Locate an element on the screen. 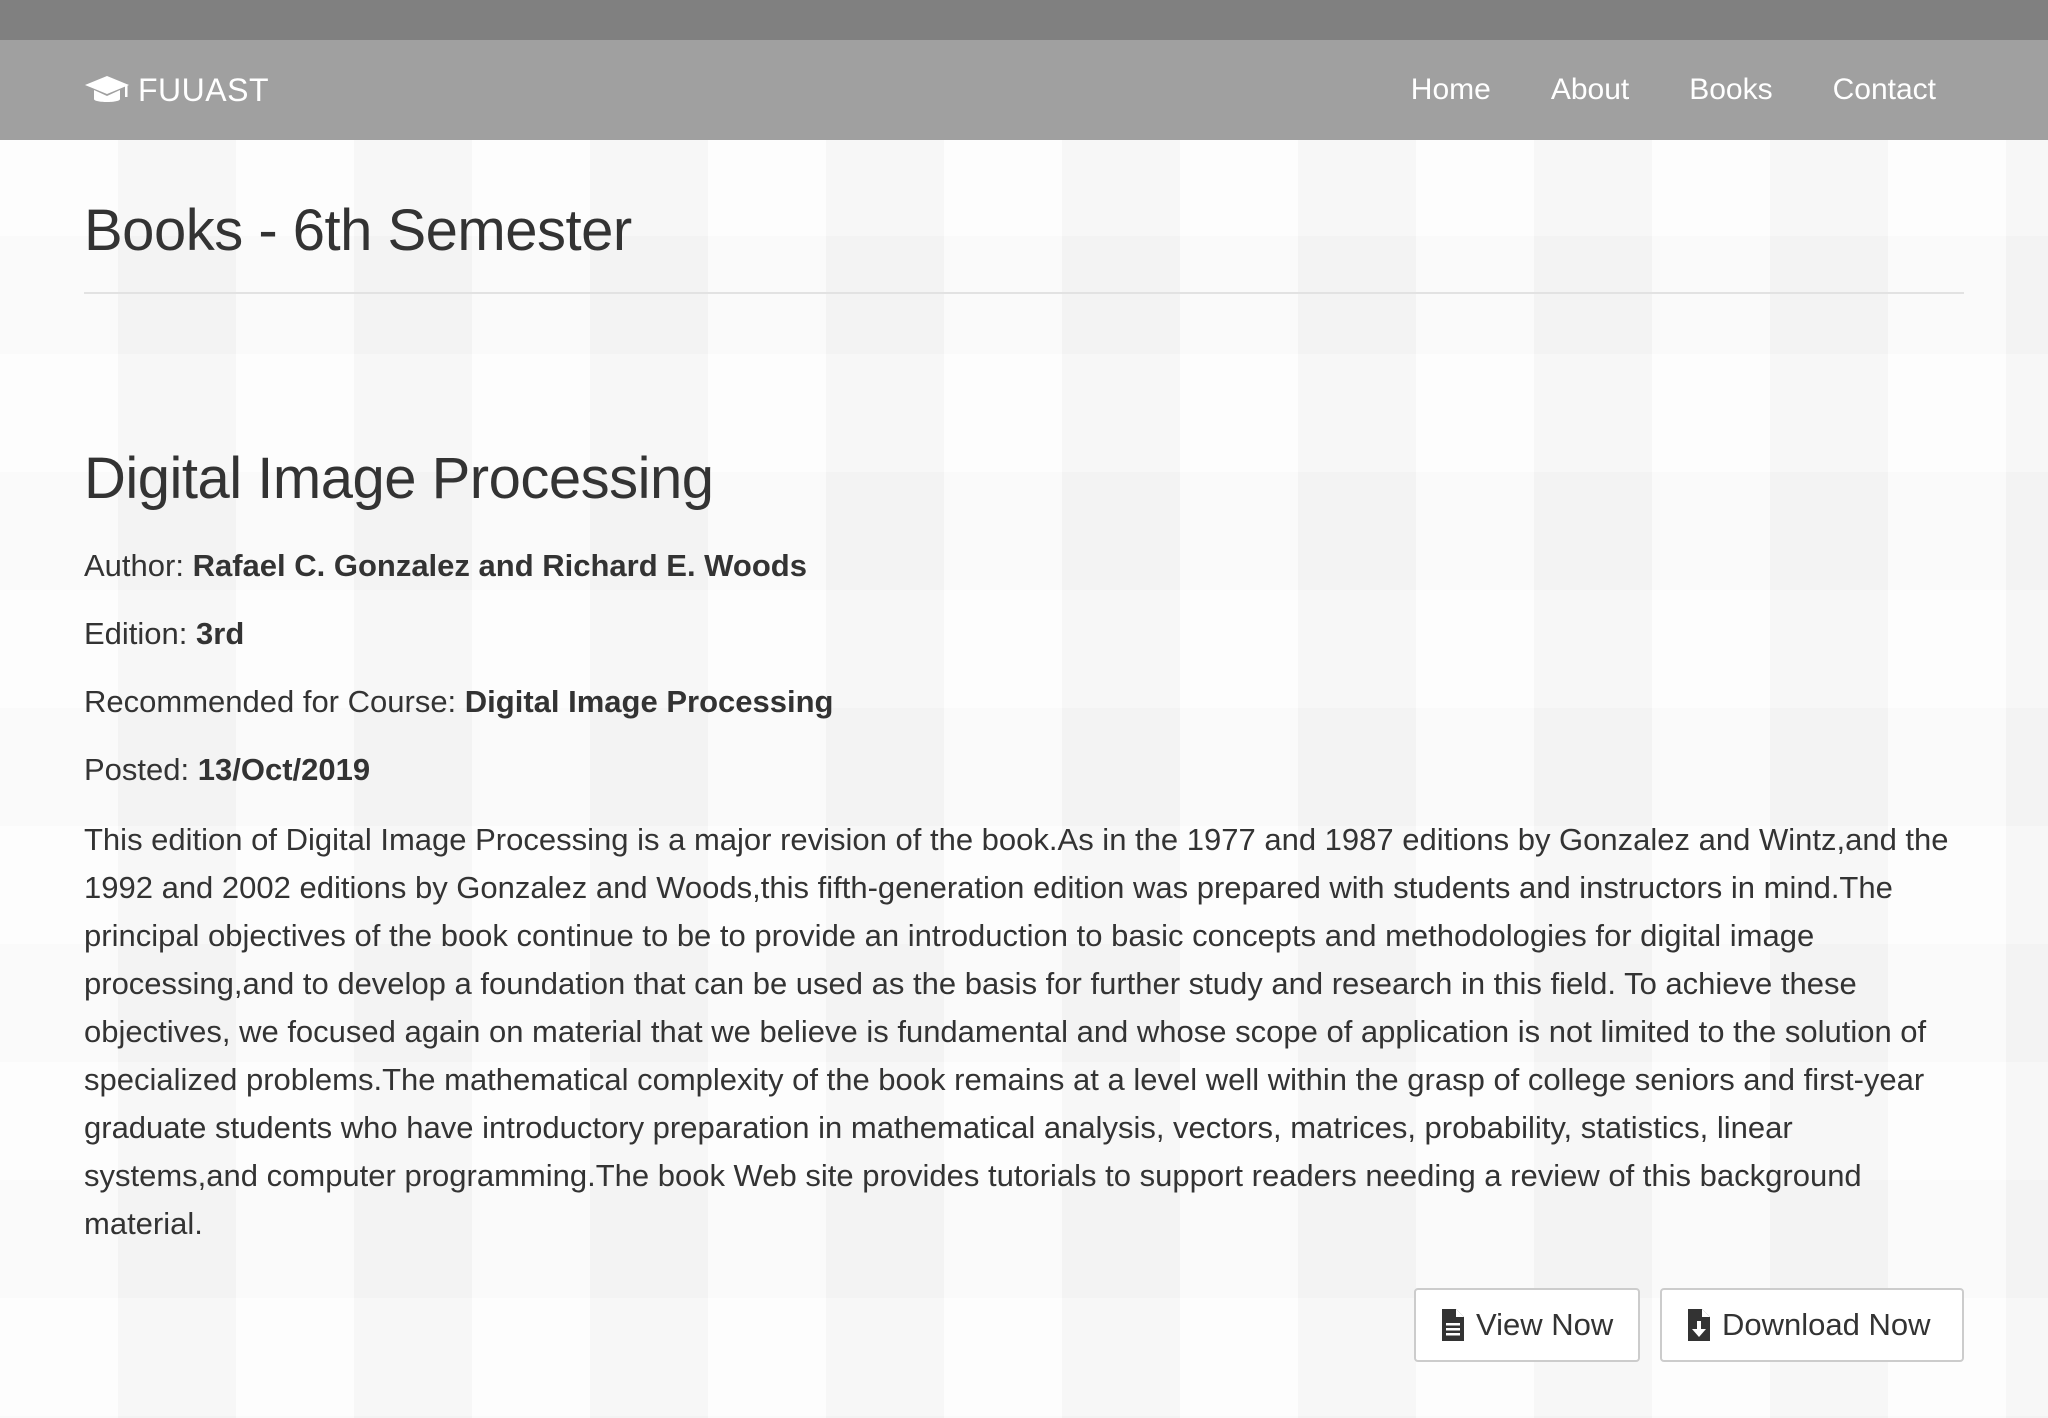 This screenshot has width=2048, height=1418. posted-label: Posted: is located at coordinates (141, 769).